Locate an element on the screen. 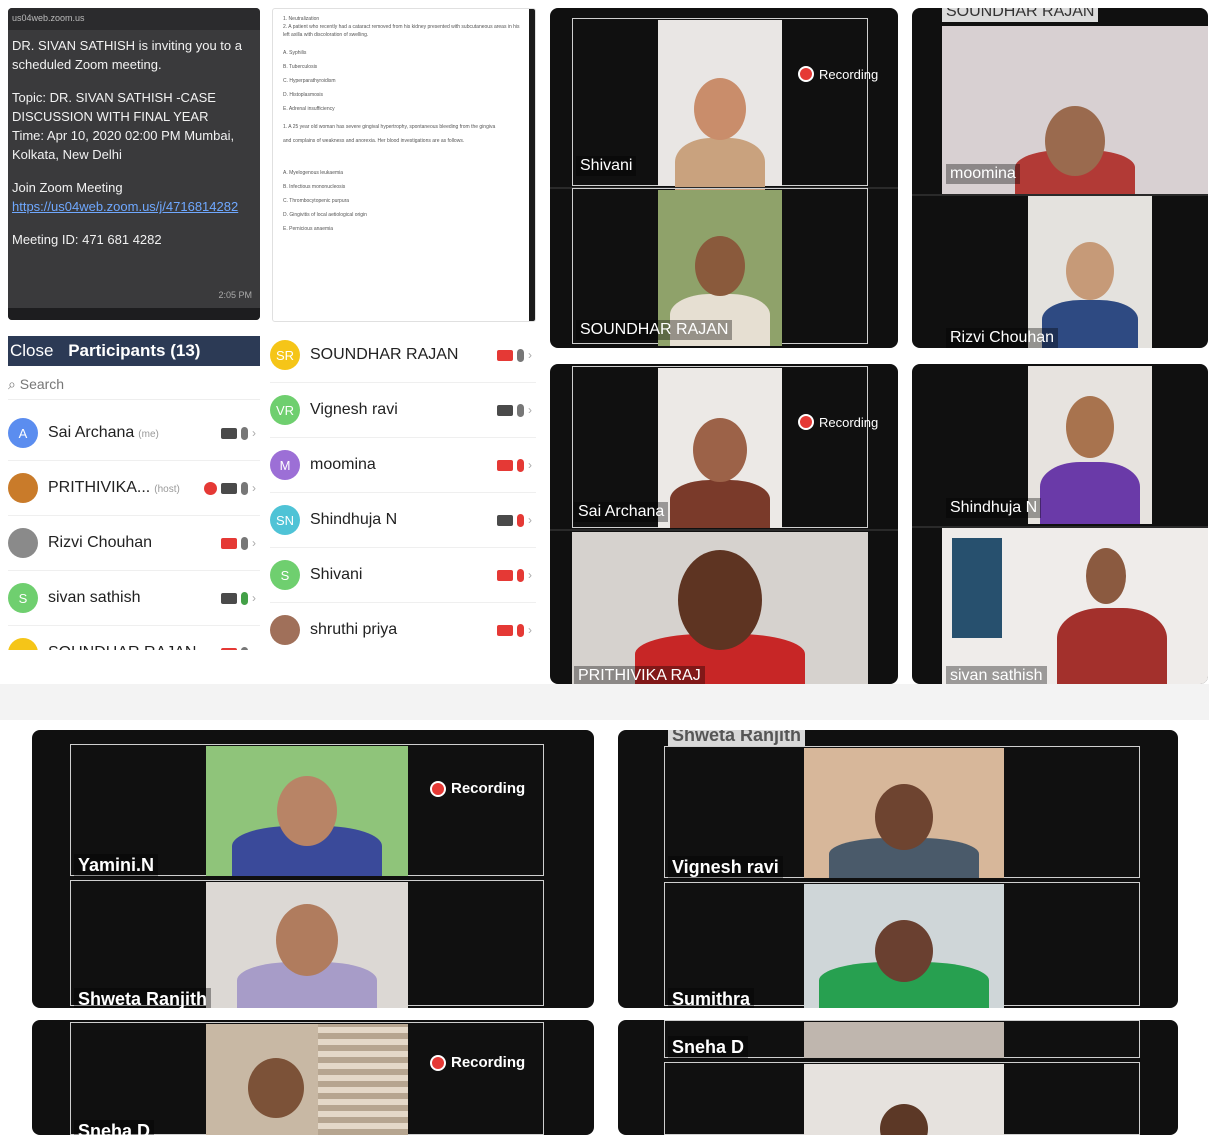  doc-option: A. Syphilis is located at coordinates (295, 53).